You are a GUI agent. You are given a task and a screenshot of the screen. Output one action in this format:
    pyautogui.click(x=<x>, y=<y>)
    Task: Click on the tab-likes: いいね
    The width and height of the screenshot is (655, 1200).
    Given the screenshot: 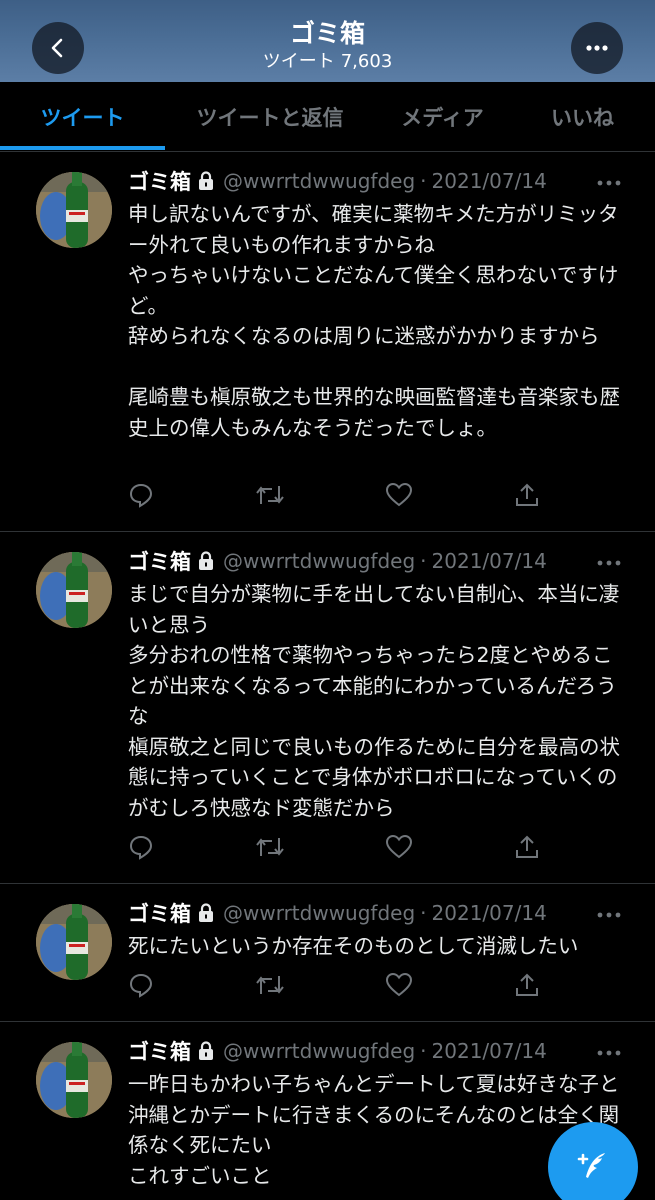 What is the action you would take?
    pyautogui.click(x=582, y=117)
    